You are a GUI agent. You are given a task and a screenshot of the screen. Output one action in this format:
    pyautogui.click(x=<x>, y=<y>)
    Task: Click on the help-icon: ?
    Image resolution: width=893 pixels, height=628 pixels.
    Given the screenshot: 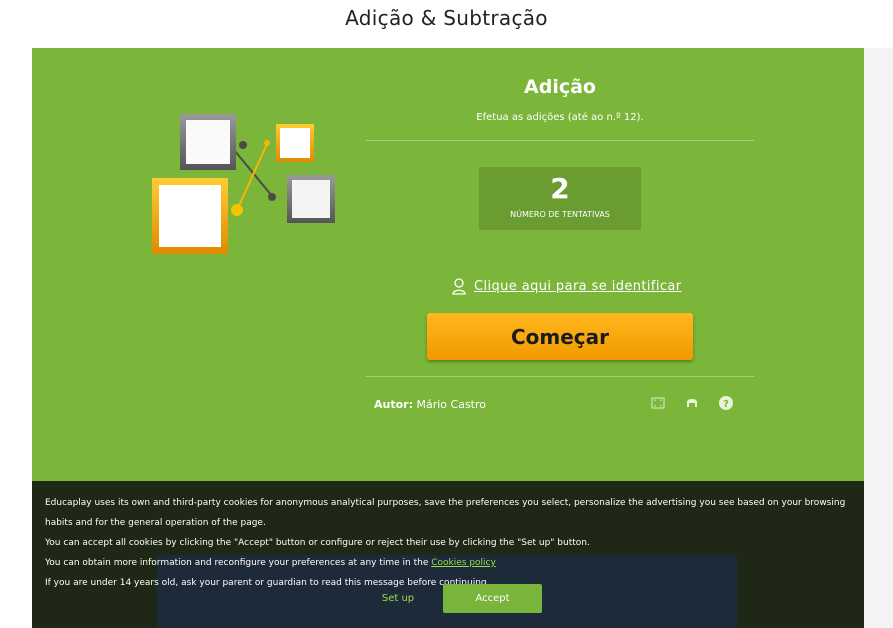 What is the action you would take?
    pyautogui.click(x=726, y=403)
    